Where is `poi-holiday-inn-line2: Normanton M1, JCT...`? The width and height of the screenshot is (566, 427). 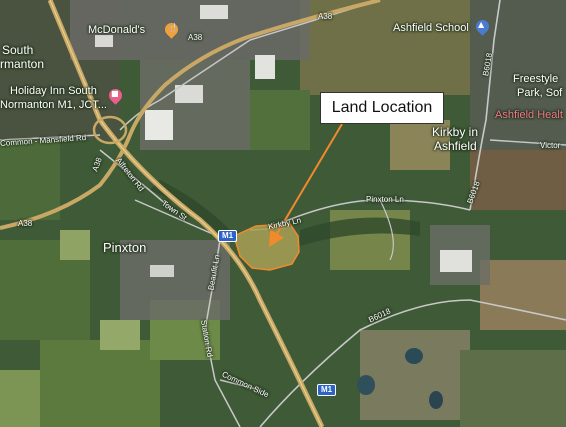
poi-holiday-inn-line2: Normanton M1, JCT... is located at coordinates (53, 105).